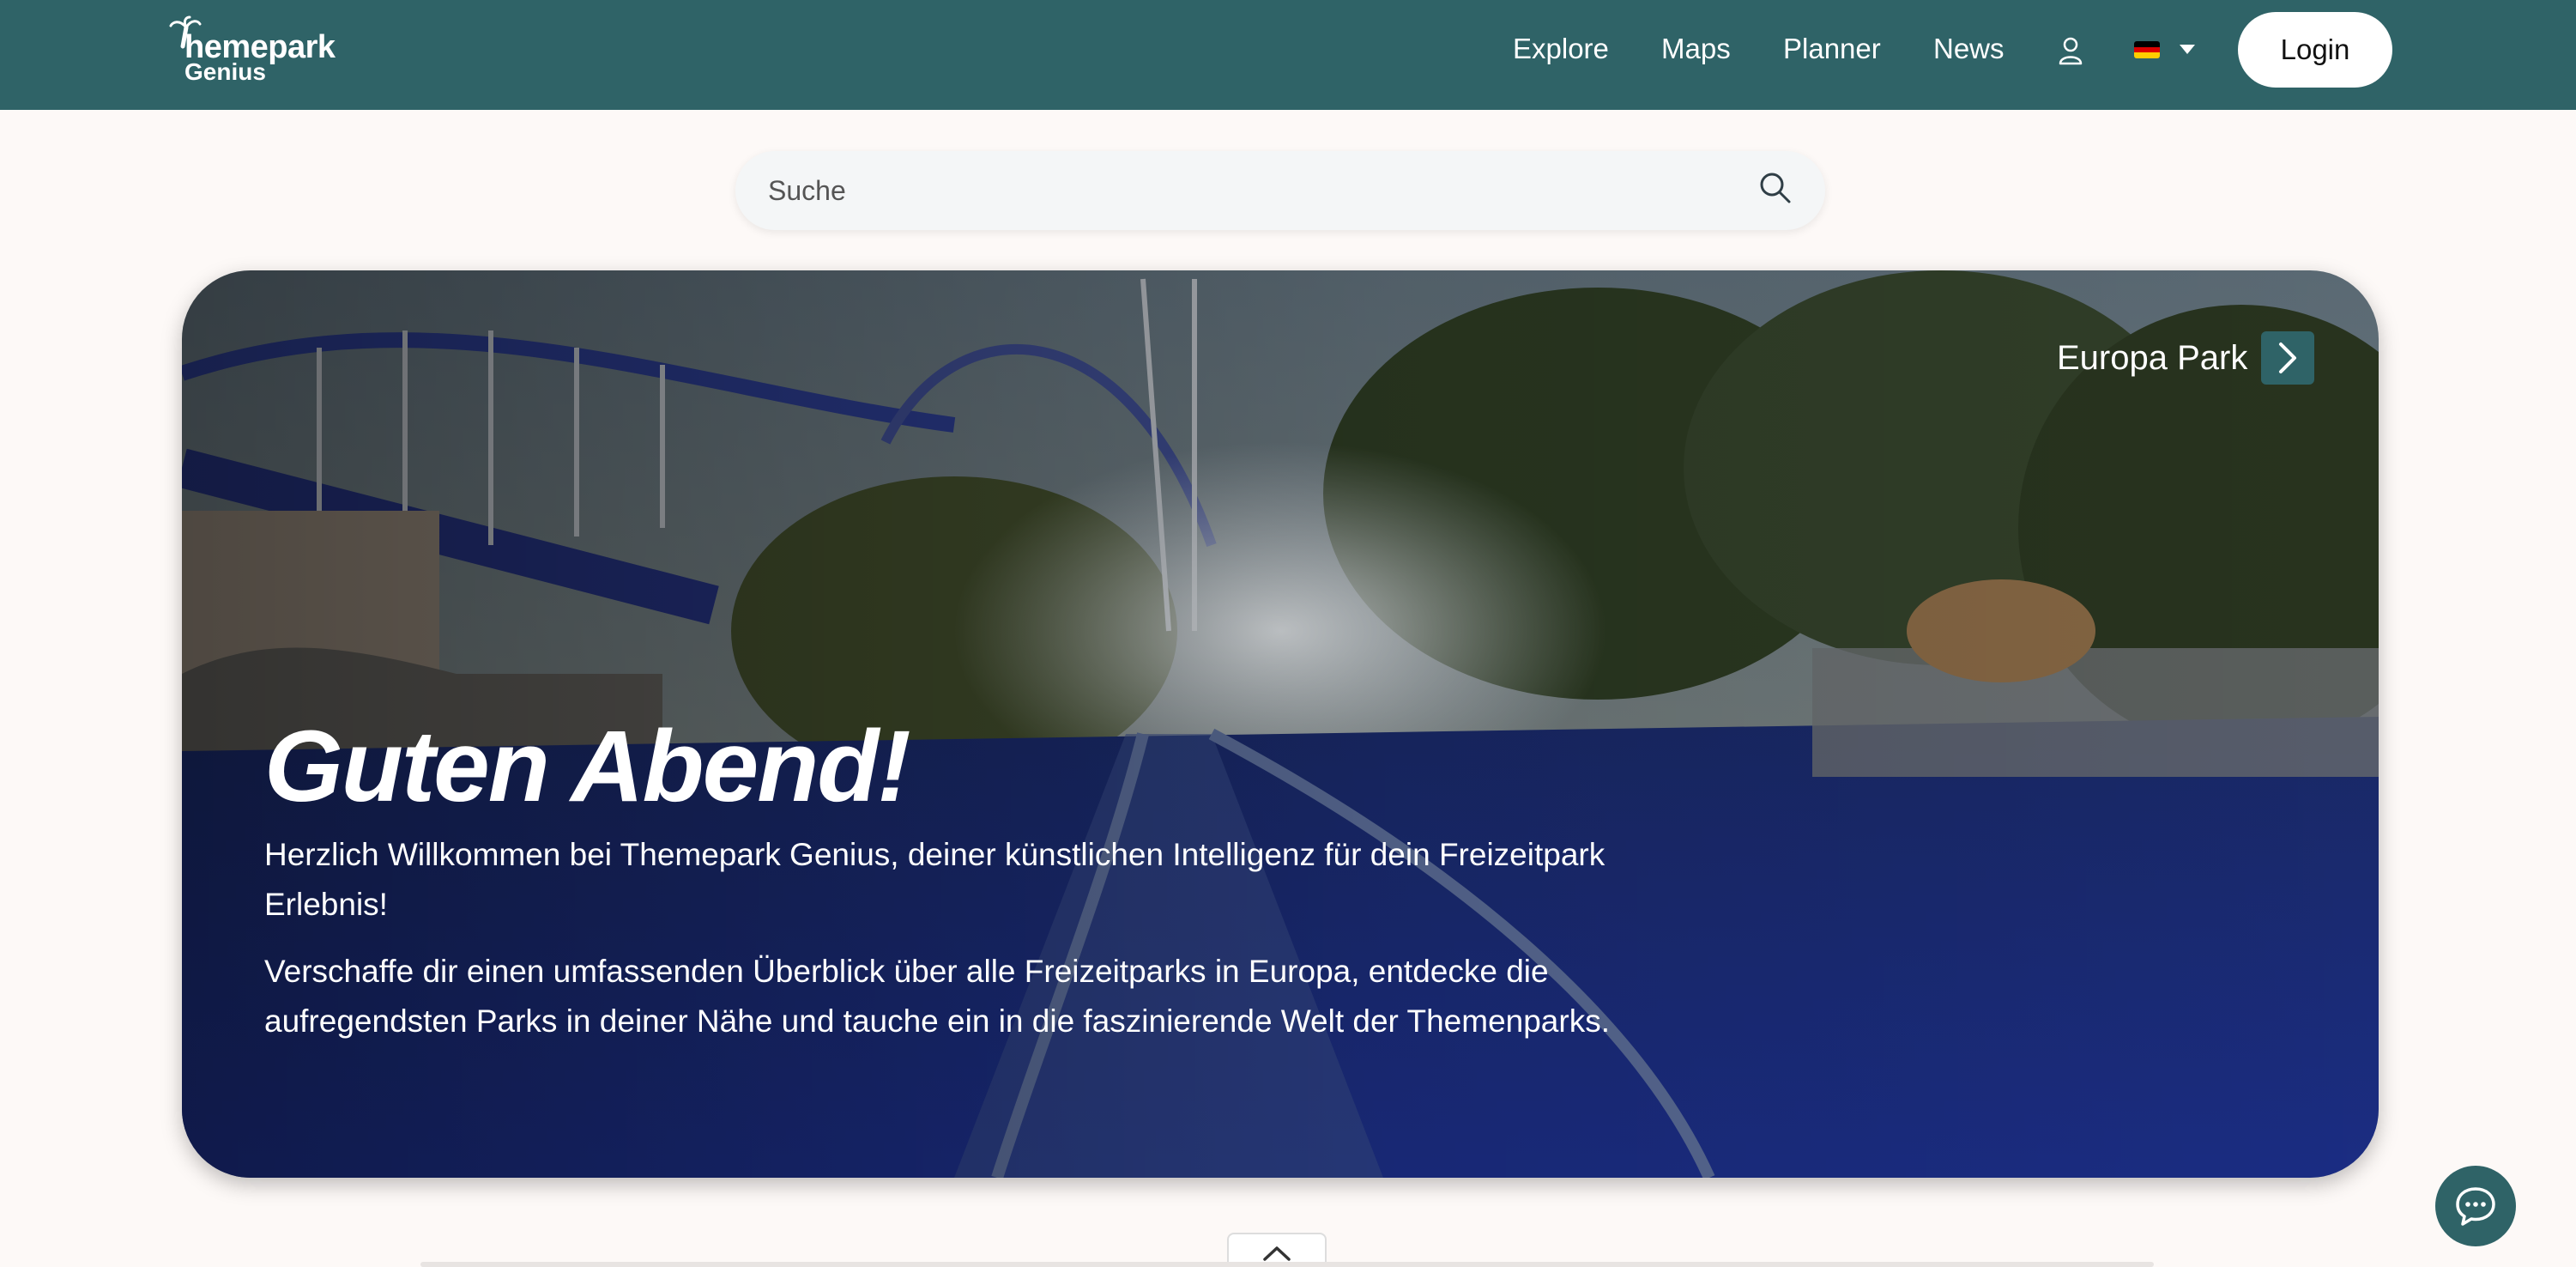 The image size is (2576, 1267). What do you see at coordinates (1832, 49) in the screenshot?
I see `nav-planner: Planner` at bounding box center [1832, 49].